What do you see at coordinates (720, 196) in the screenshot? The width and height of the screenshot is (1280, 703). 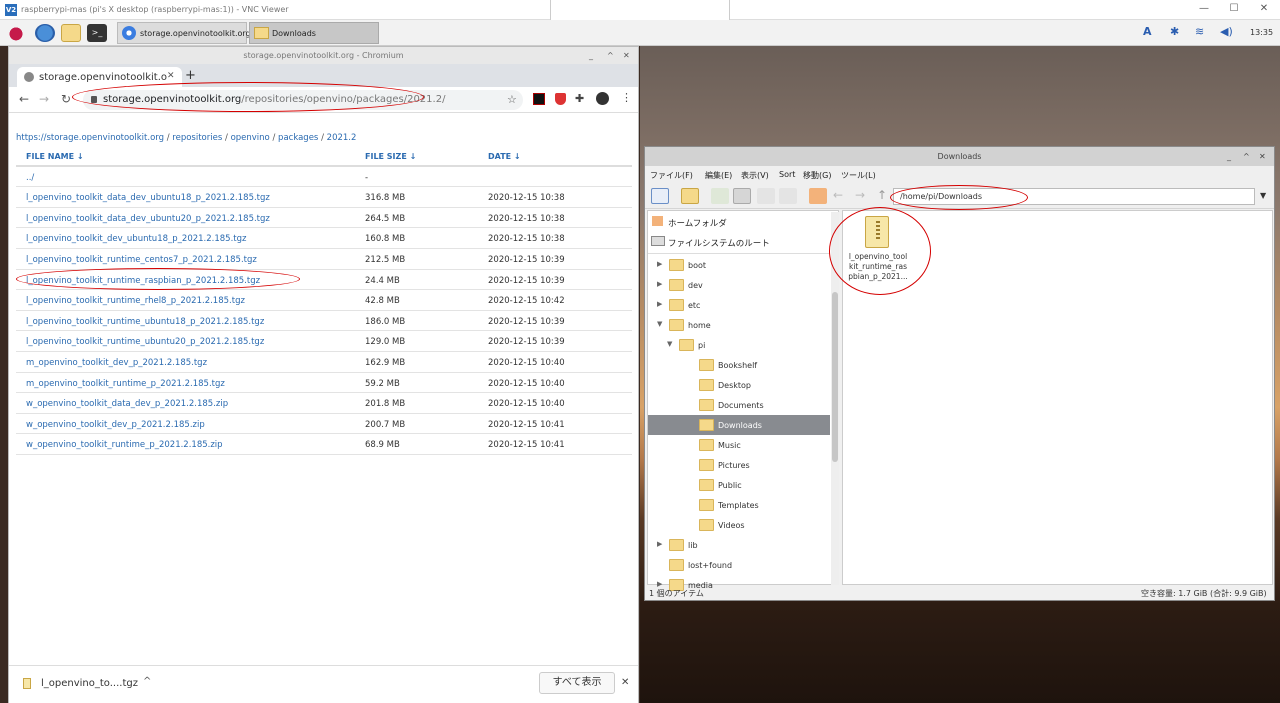 I see `view-mode-icon` at bounding box center [720, 196].